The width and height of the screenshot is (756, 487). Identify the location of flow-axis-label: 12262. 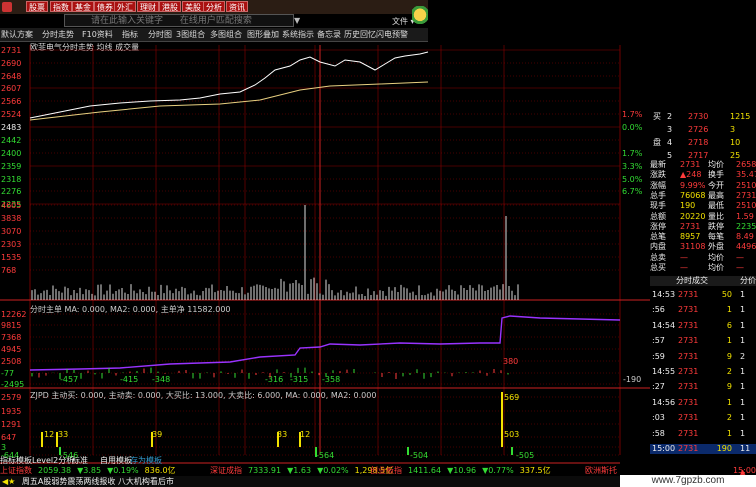
(13, 314).